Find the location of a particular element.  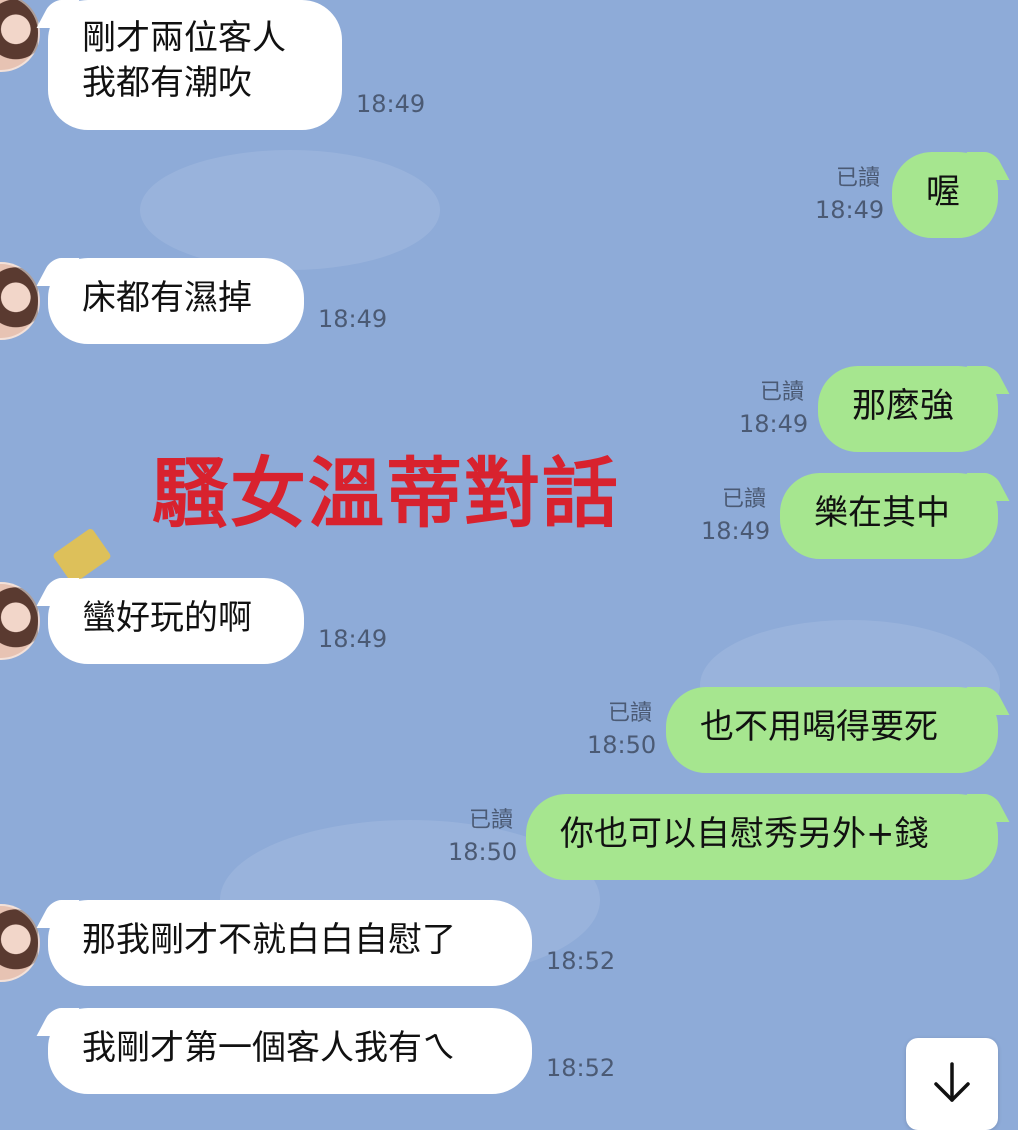

incoming-message: 那我剛才不就白白自慰了 is located at coordinates (290, 943).